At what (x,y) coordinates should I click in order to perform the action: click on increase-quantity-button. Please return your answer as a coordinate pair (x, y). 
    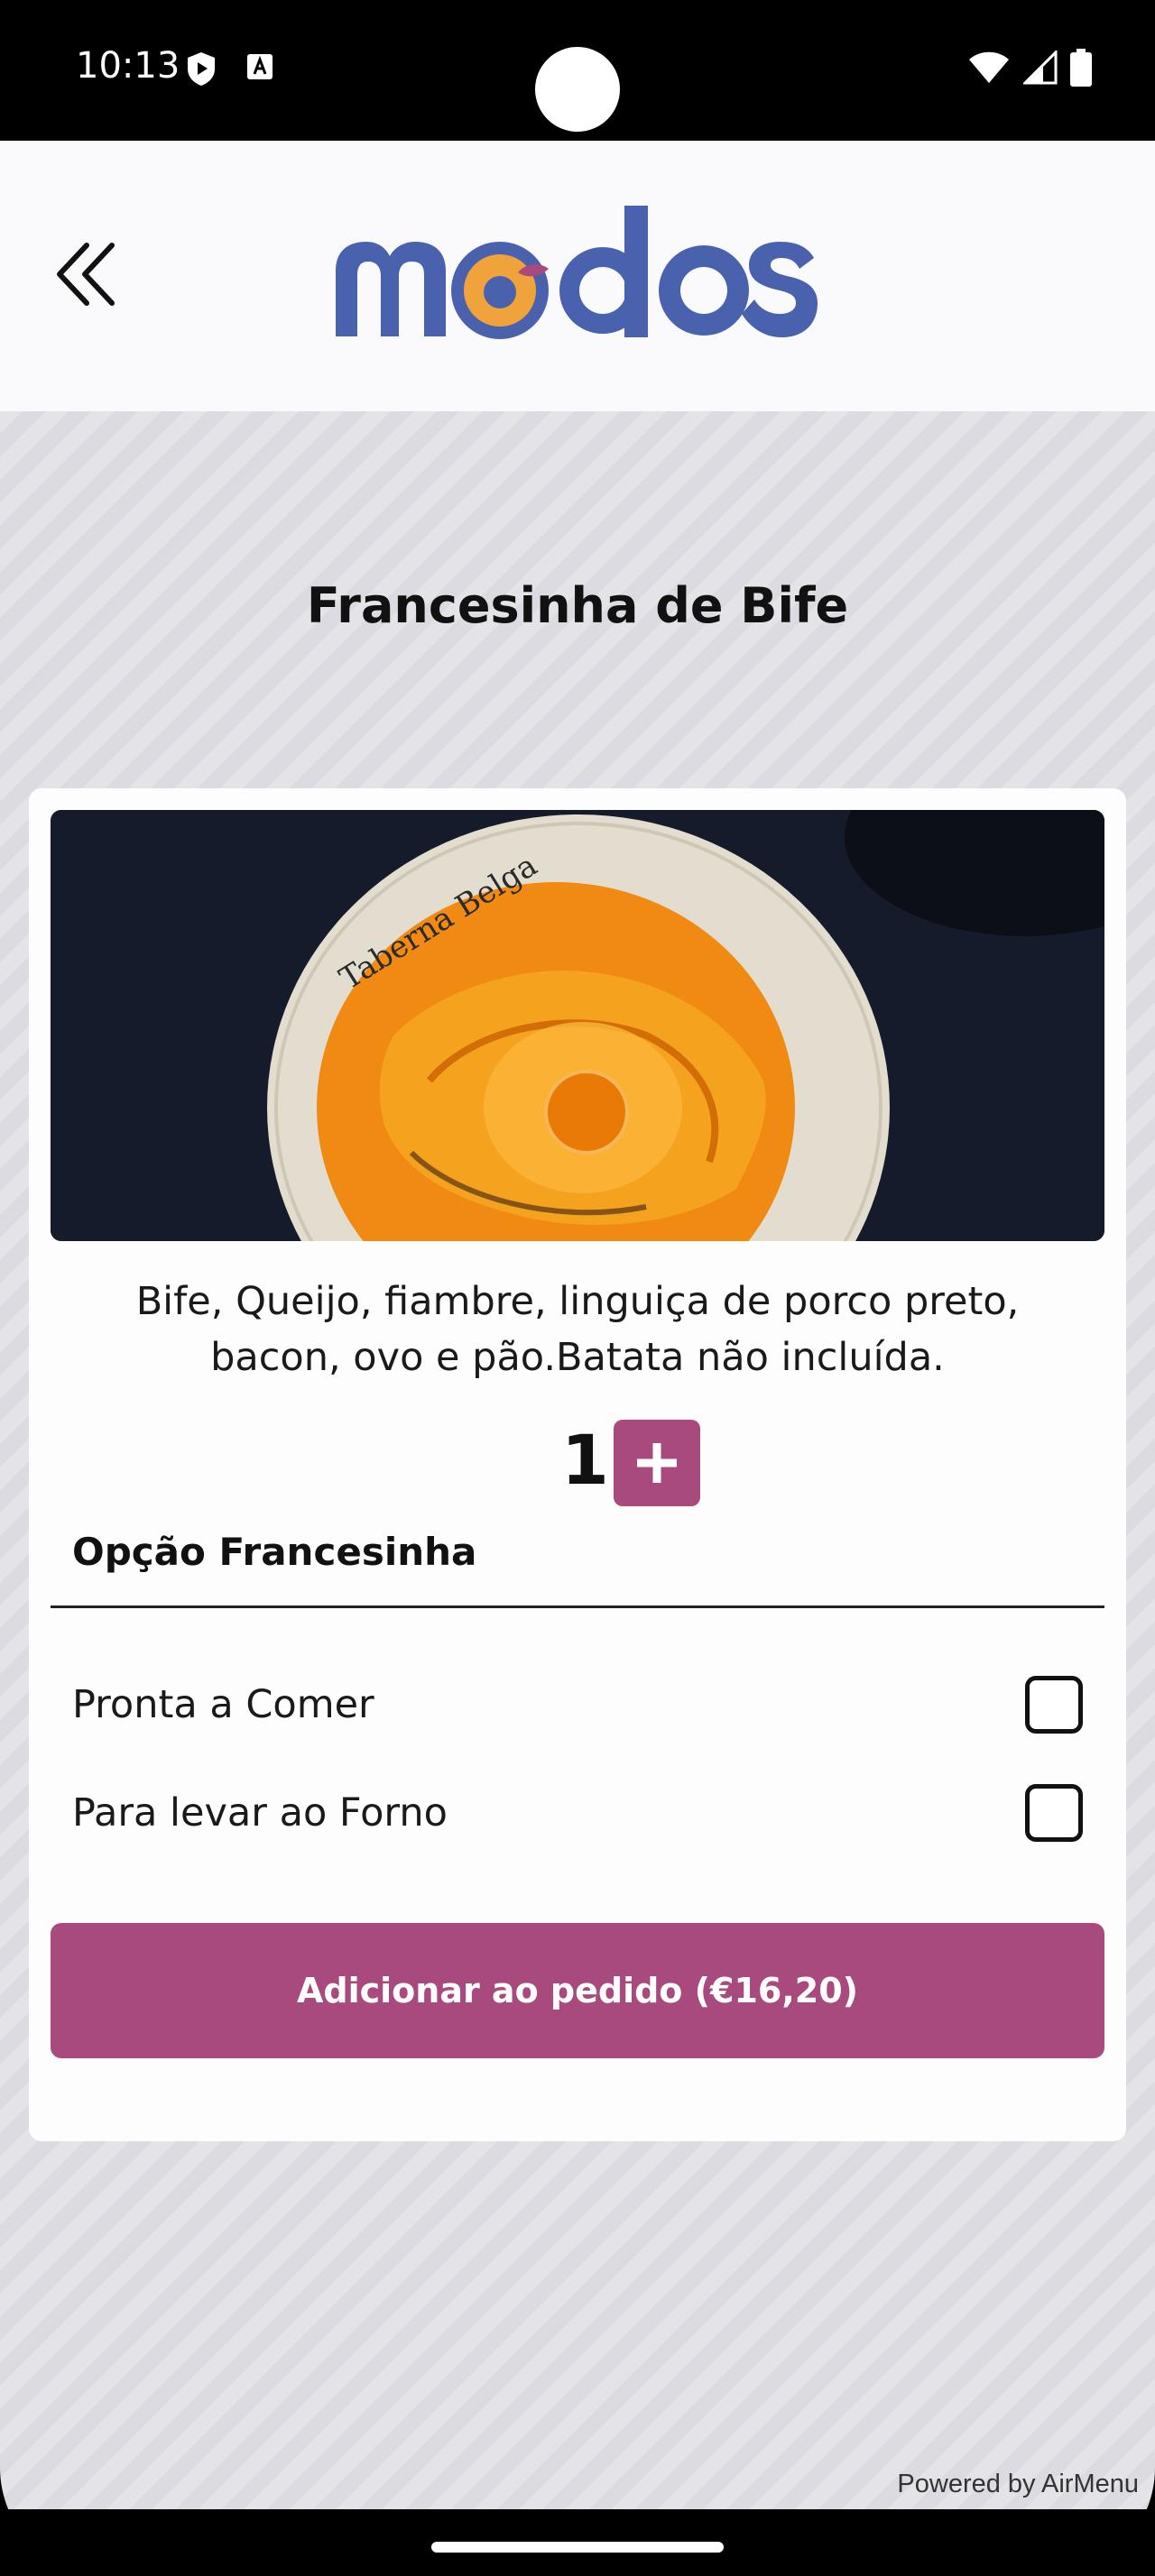
    Looking at the image, I should click on (657, 1463).